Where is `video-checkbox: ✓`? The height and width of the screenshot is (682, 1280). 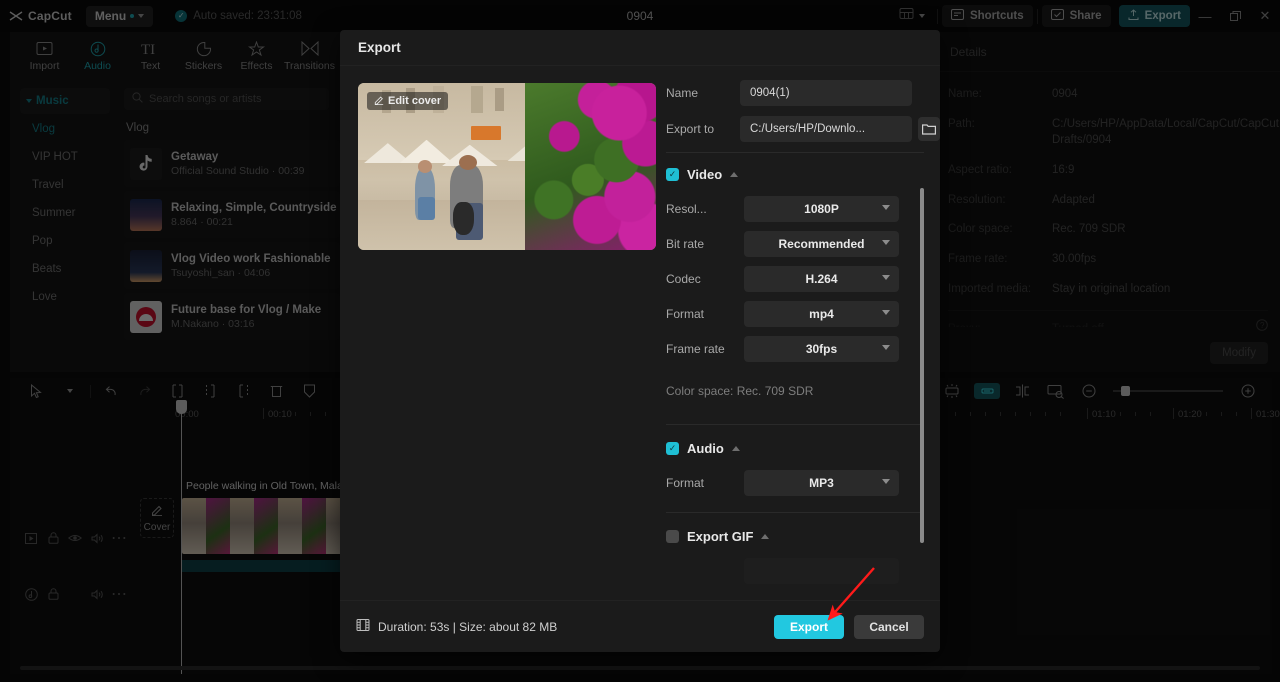
video-checkbox: ✓ is located at coordinates (672, 174).